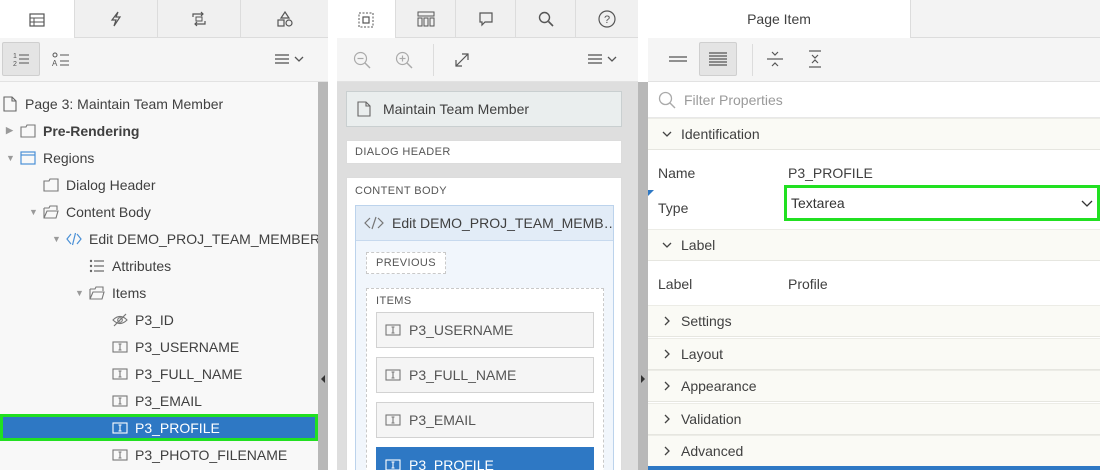 The width and height of the screenshot is (1100, 470). Describe the element at coordinates (643, 276) in the screenshot. I see `right-splitter` at that location.